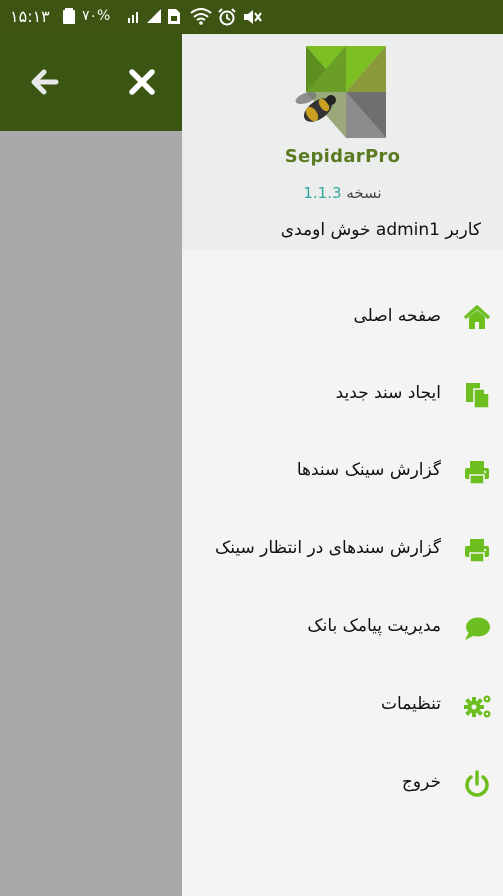 Image resolution: width=503 pixels, height=896 pixels. I want to click on signal-icon, so click(135, 18).